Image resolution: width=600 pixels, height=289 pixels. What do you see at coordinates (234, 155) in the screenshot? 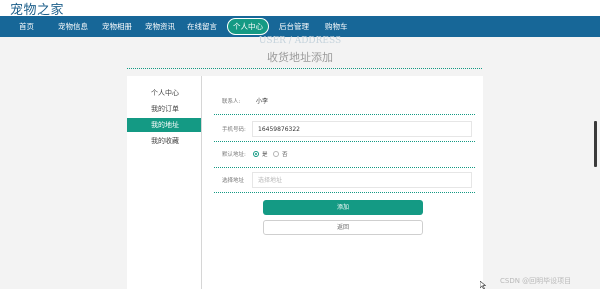
I see `default-address-label: 默认地址:` at bounding box center [234, 155].